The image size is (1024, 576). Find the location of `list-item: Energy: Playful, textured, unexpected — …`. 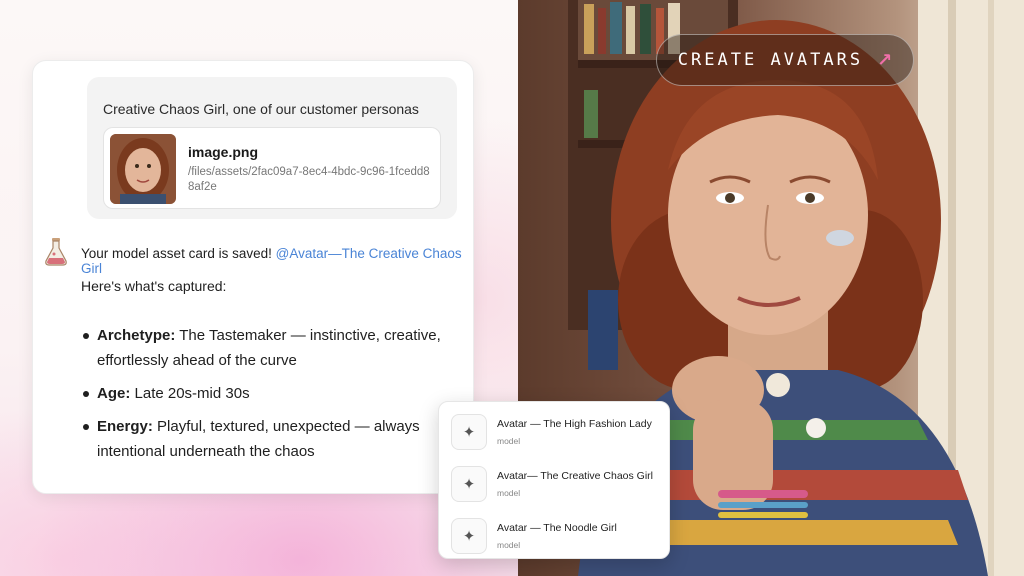

list-item: Energy: Playful, textured, unexpected — … is located at coordinates (271, 439).